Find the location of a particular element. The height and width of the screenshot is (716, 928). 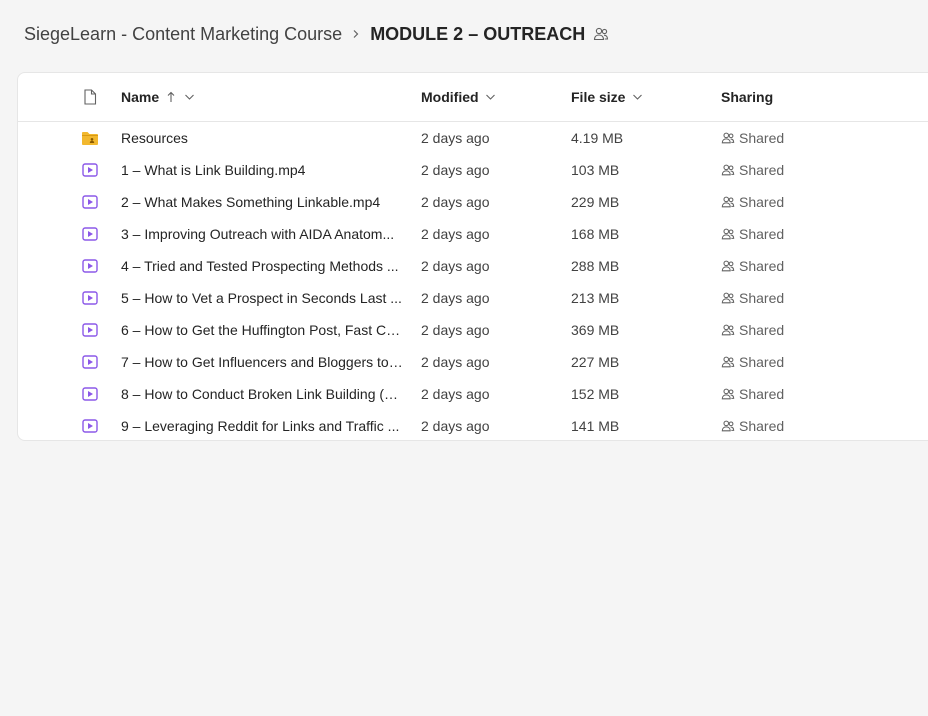

file-name: Resources is located at coordinates (266, 138).